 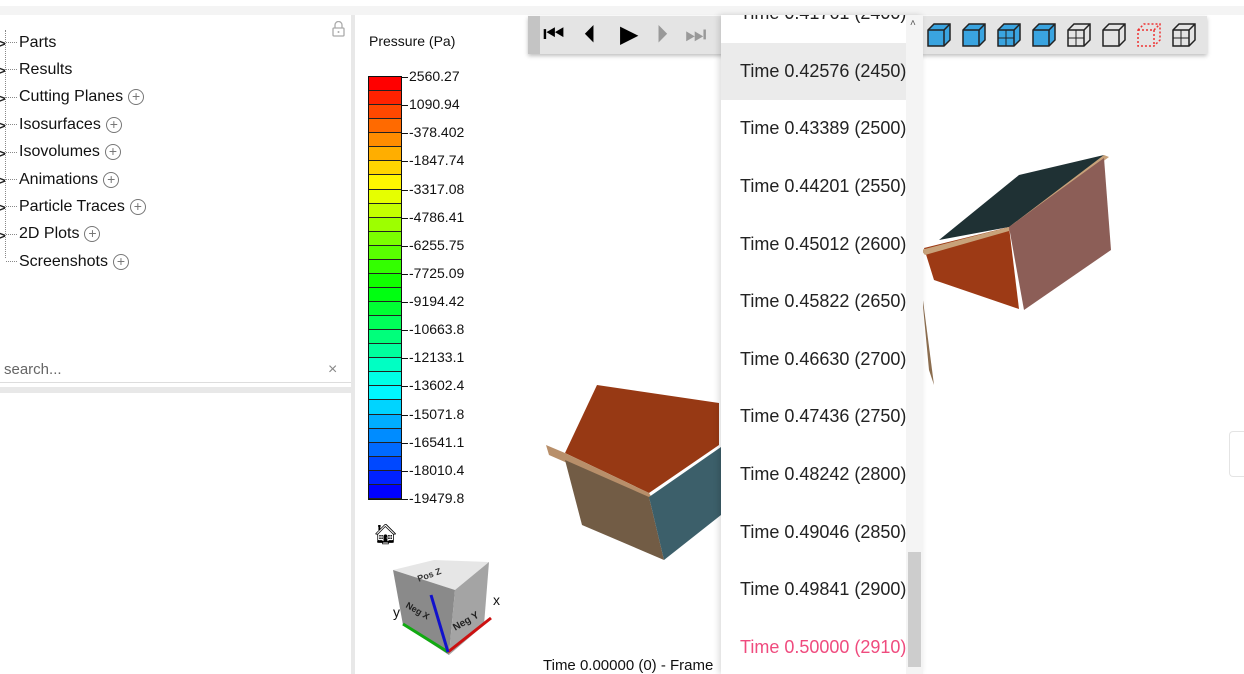 I want to click on render-outline-icon, so click(x=1114, y=35).